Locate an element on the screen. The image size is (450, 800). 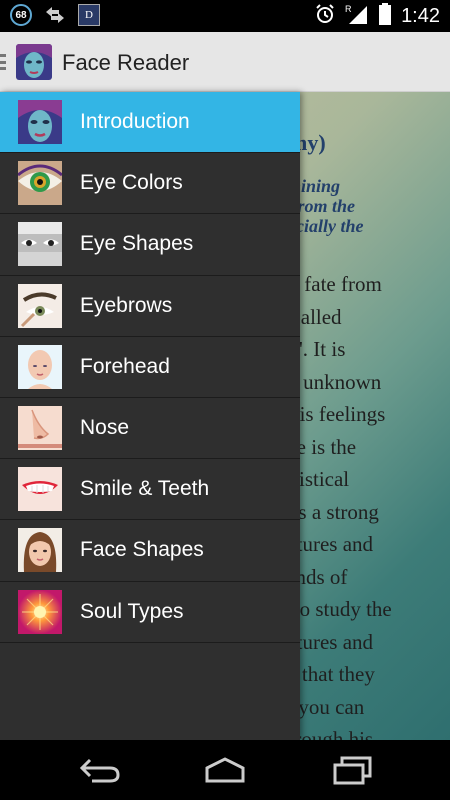
drawer-item-label: Eyebrows is located at coordinates (126, 305).